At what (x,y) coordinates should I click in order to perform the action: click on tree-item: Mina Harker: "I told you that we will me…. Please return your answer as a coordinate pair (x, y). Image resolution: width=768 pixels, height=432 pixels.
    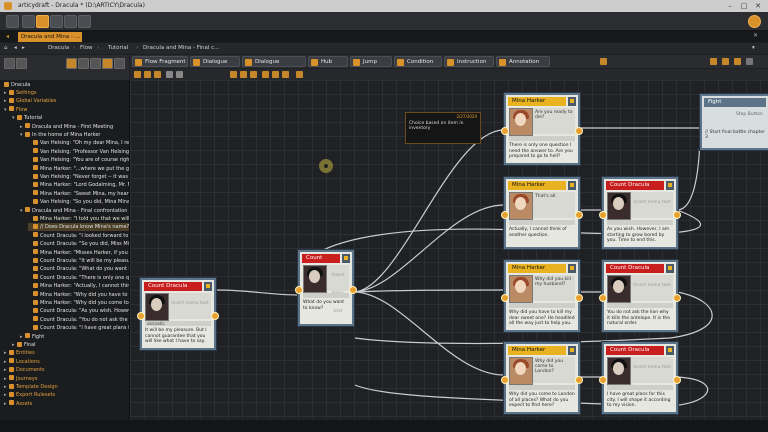
    Looking at the image, I should click on (78, 219).